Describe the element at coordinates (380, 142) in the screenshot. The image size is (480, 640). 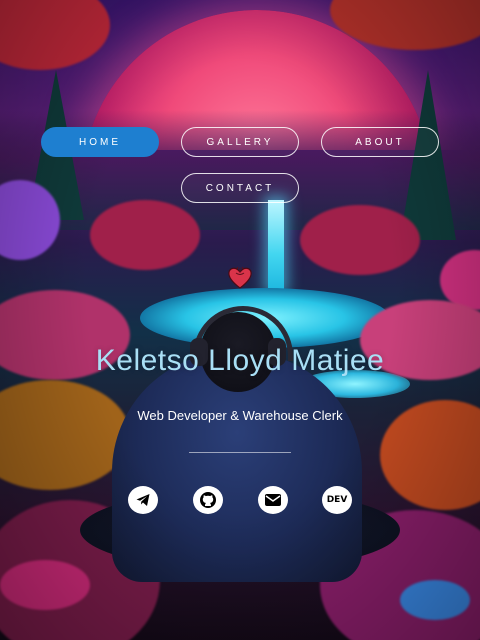
I see `nav-about-button: ABOUT` at that location.